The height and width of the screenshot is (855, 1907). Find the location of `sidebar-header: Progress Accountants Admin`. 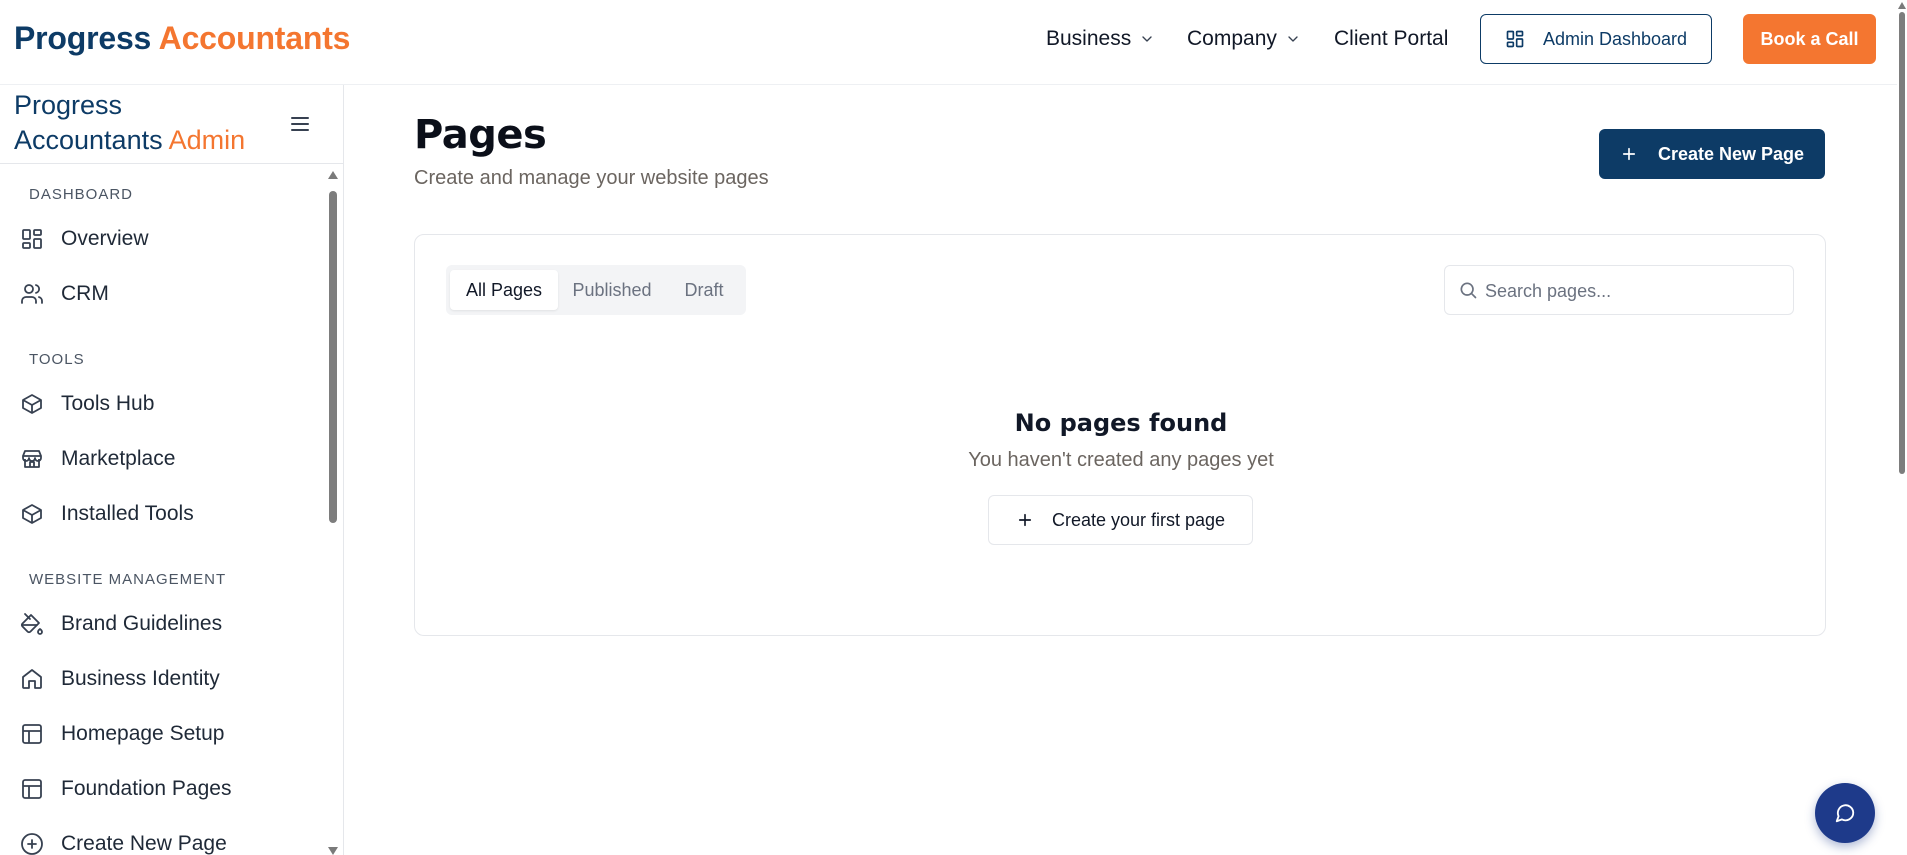

sidebar-header: Progress Accountants Admin is located at coordinates (171, 124).